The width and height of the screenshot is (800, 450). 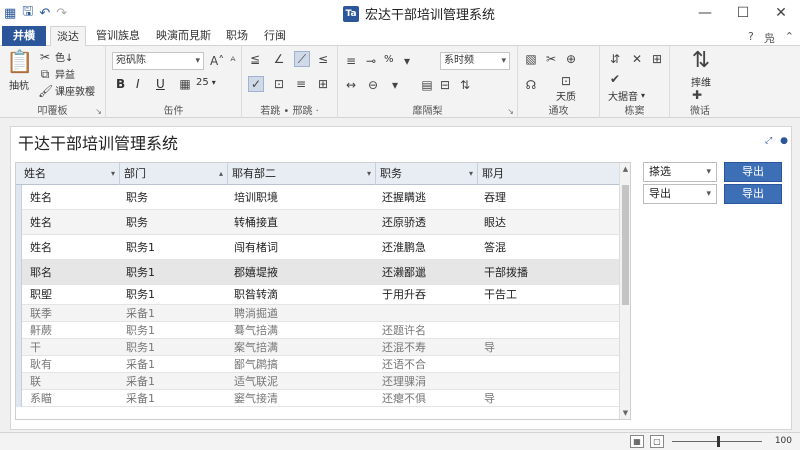 I want to click on align-bottom-button: ⟋, so click(x=302, y=59).